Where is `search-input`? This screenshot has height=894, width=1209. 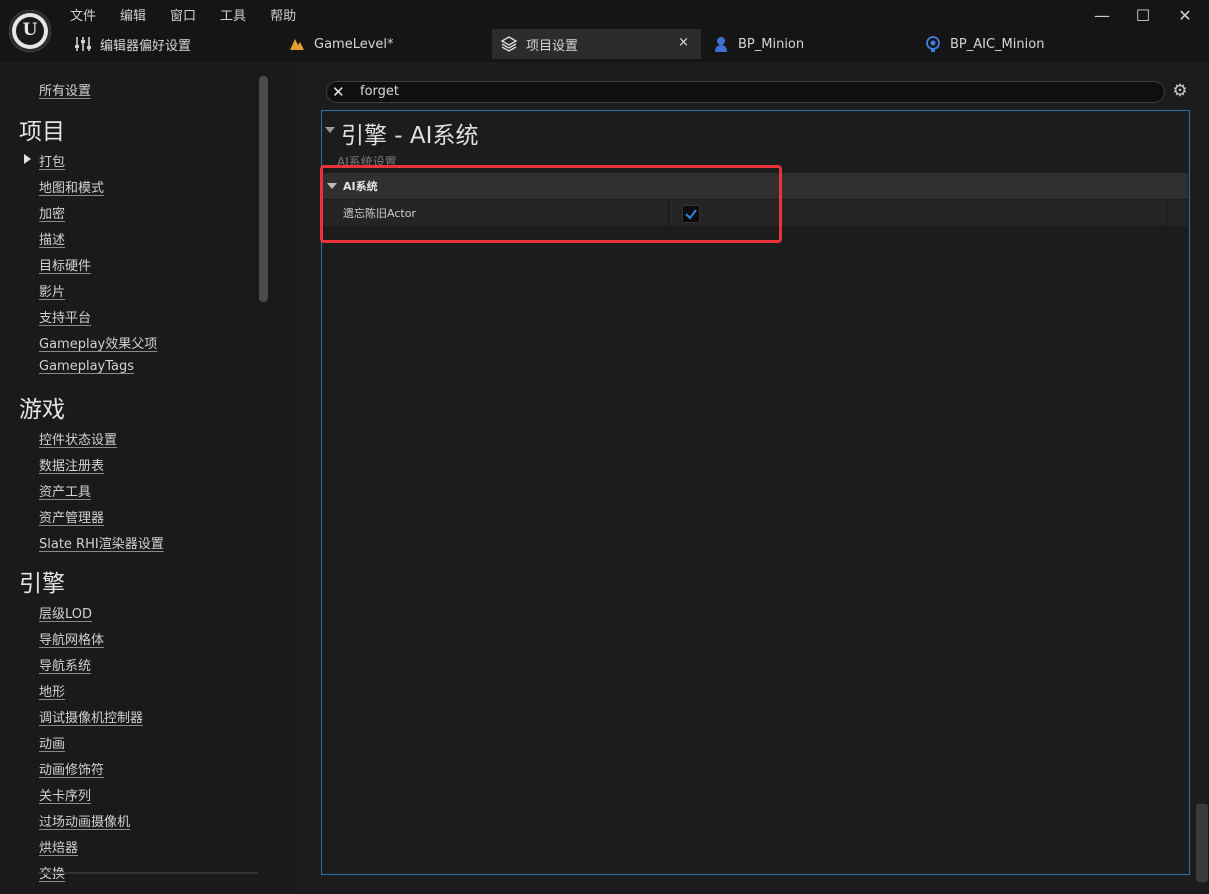
search-input is located at coordinates (750, 91).